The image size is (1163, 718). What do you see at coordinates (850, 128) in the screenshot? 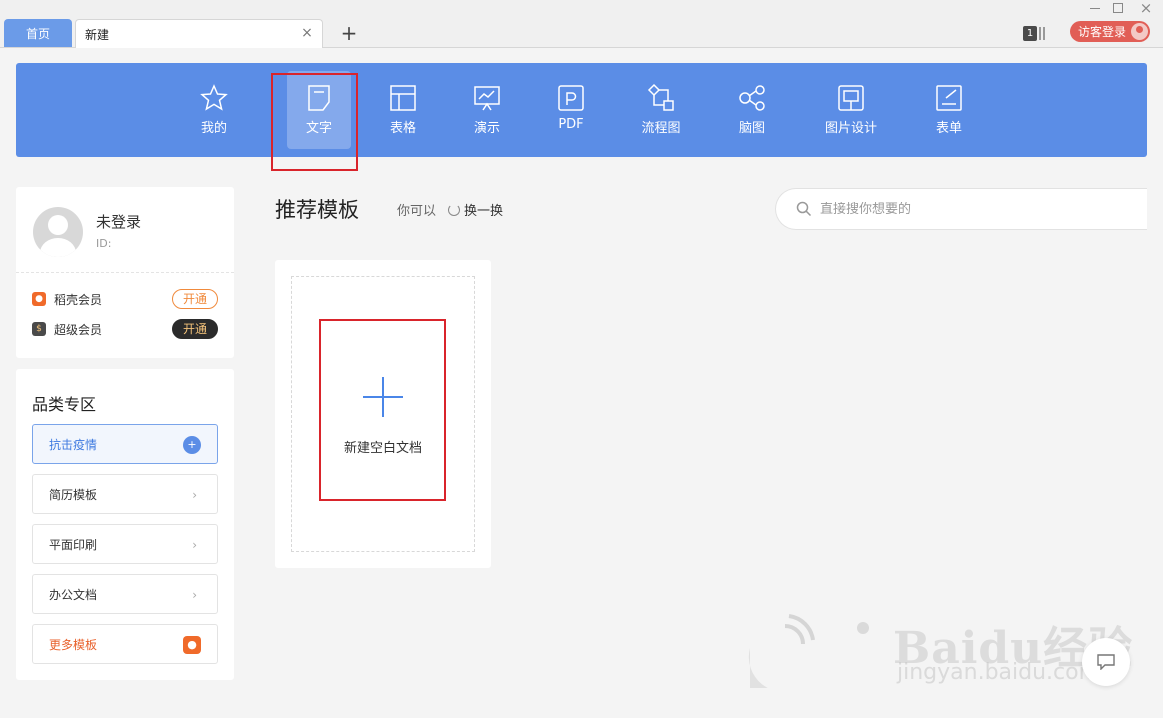
I see `category-label: 图片设计` at bounding box center [850, 128].